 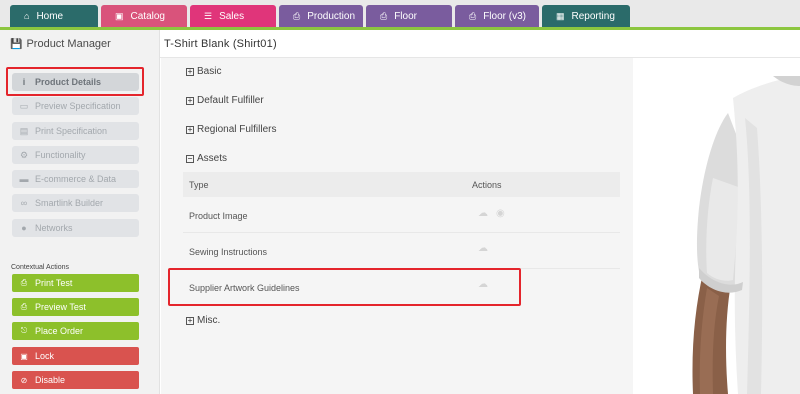 I want to click on asset-type-cell: Product Image, so click(x=218, y=216).